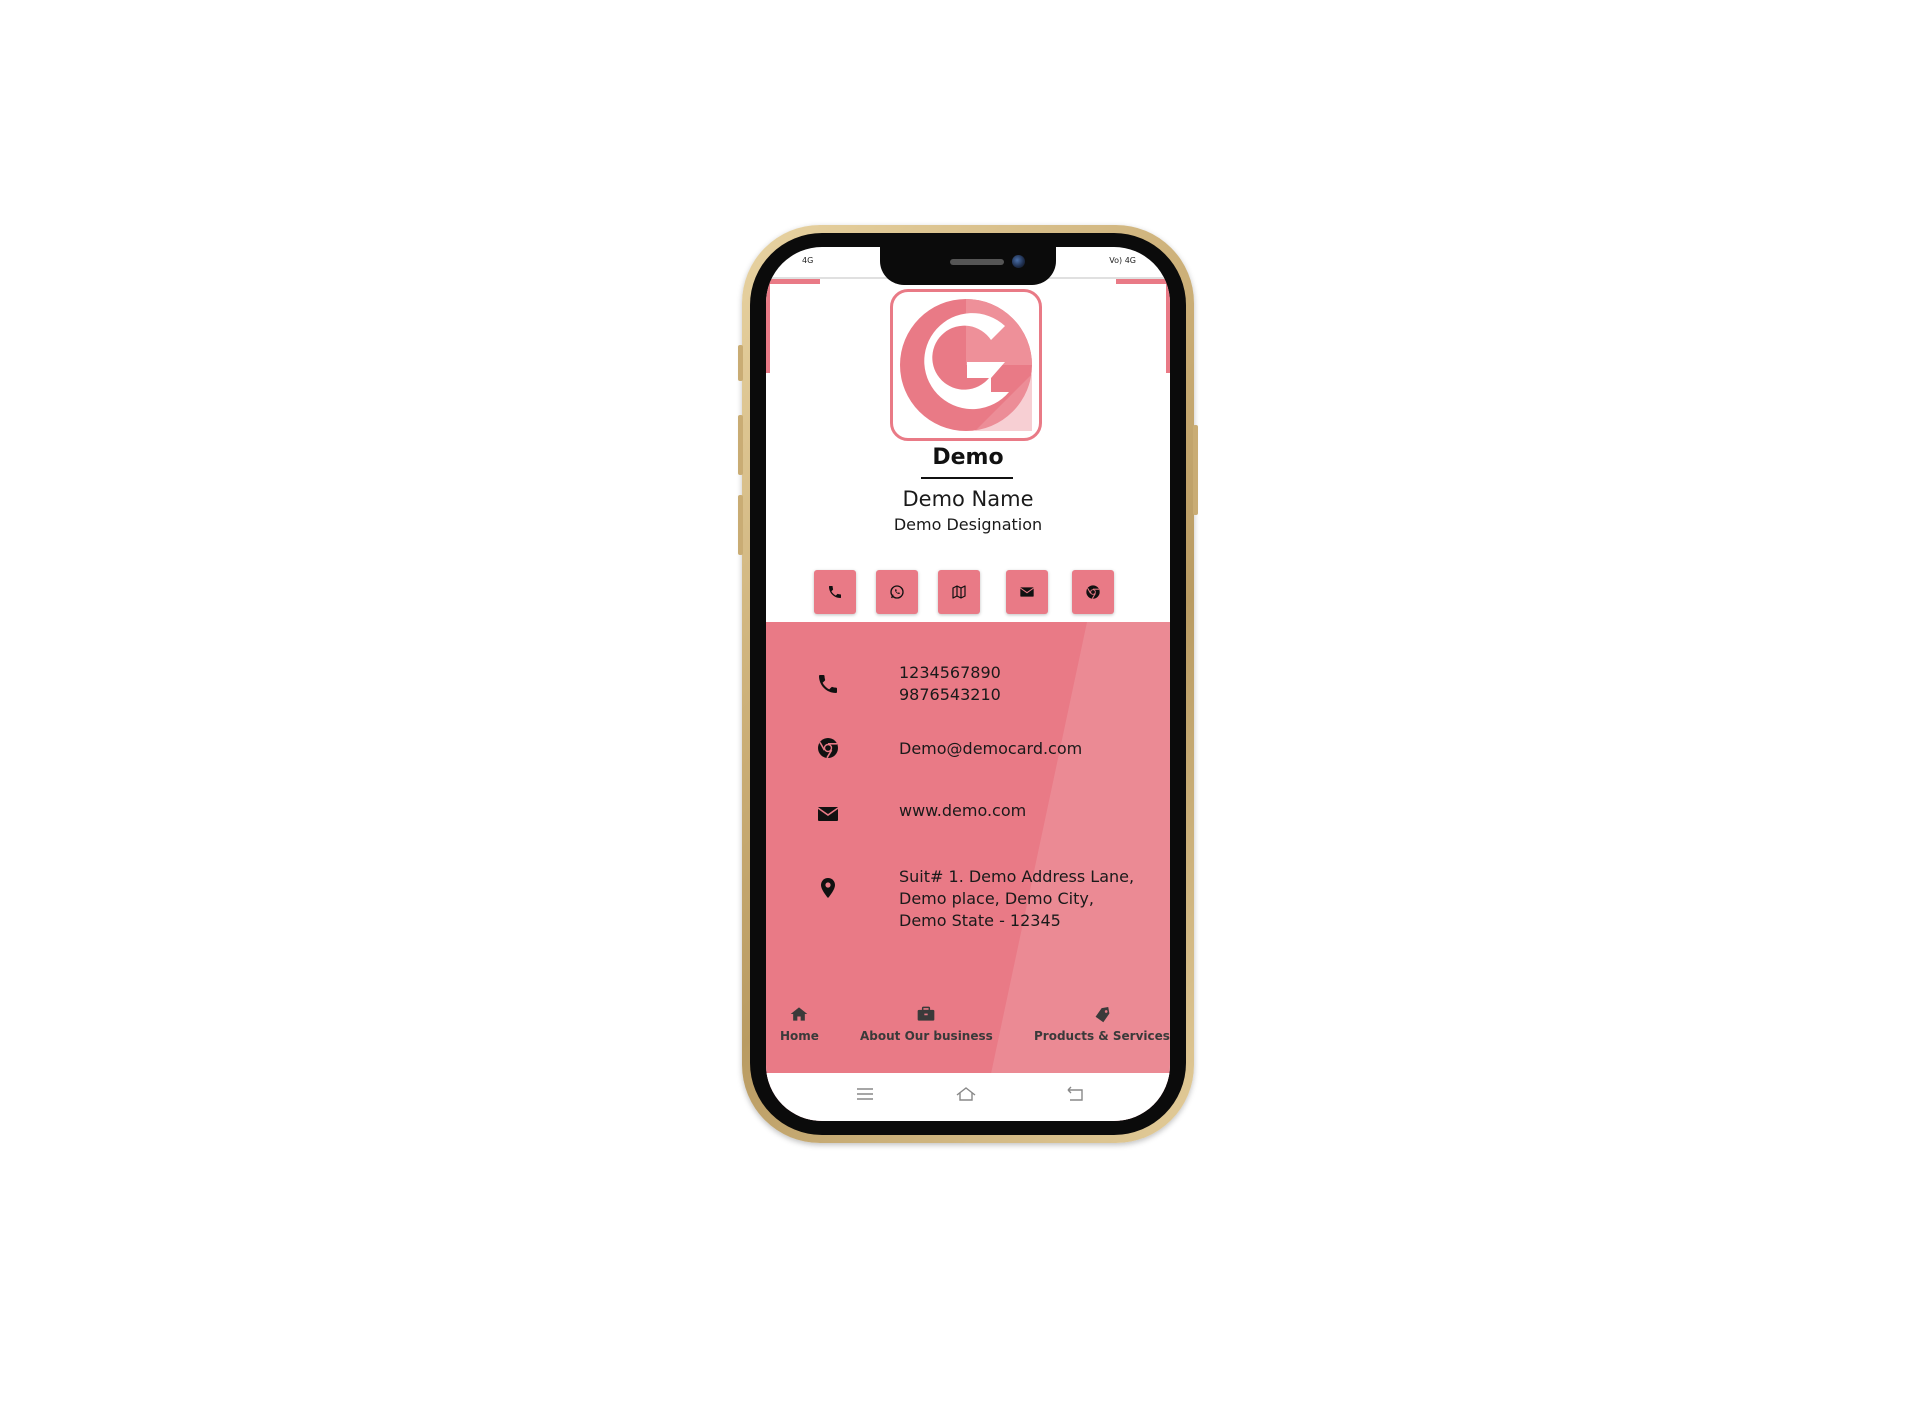  I want to click on system-back-button, so click(1075, 1094).